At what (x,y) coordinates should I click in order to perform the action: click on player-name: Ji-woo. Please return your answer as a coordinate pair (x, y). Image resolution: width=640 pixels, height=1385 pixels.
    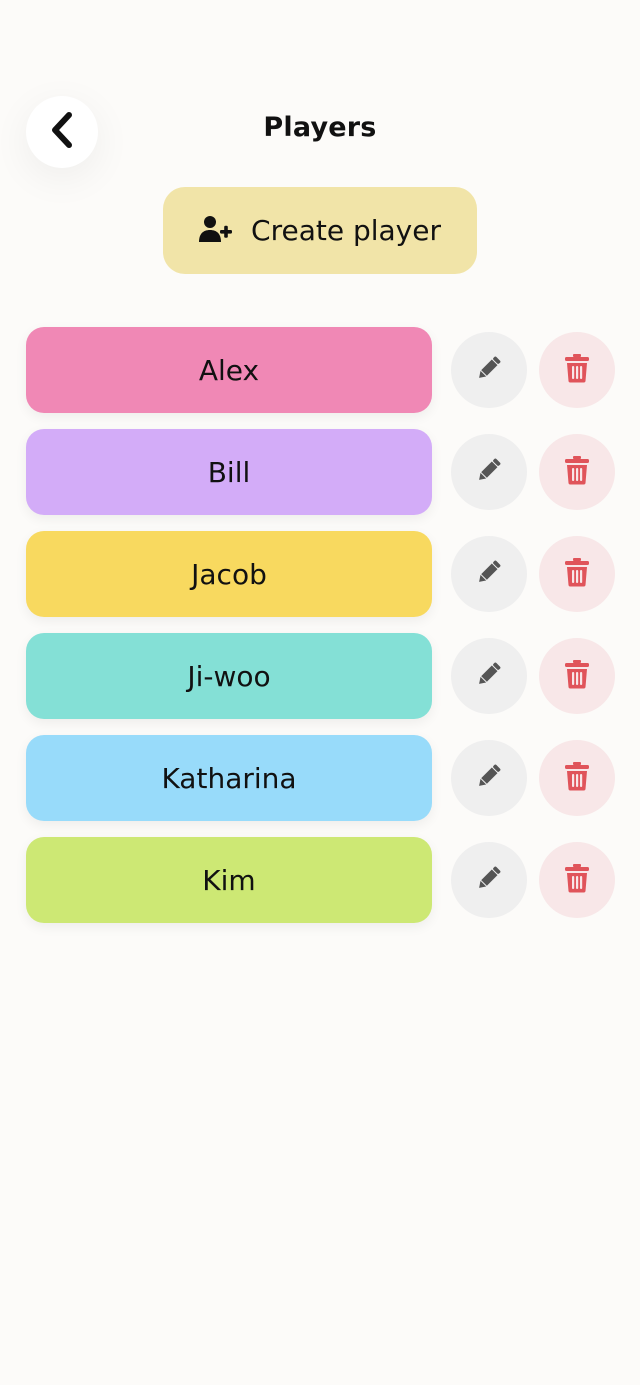
    Looking at the image, I should click on (229, 676).